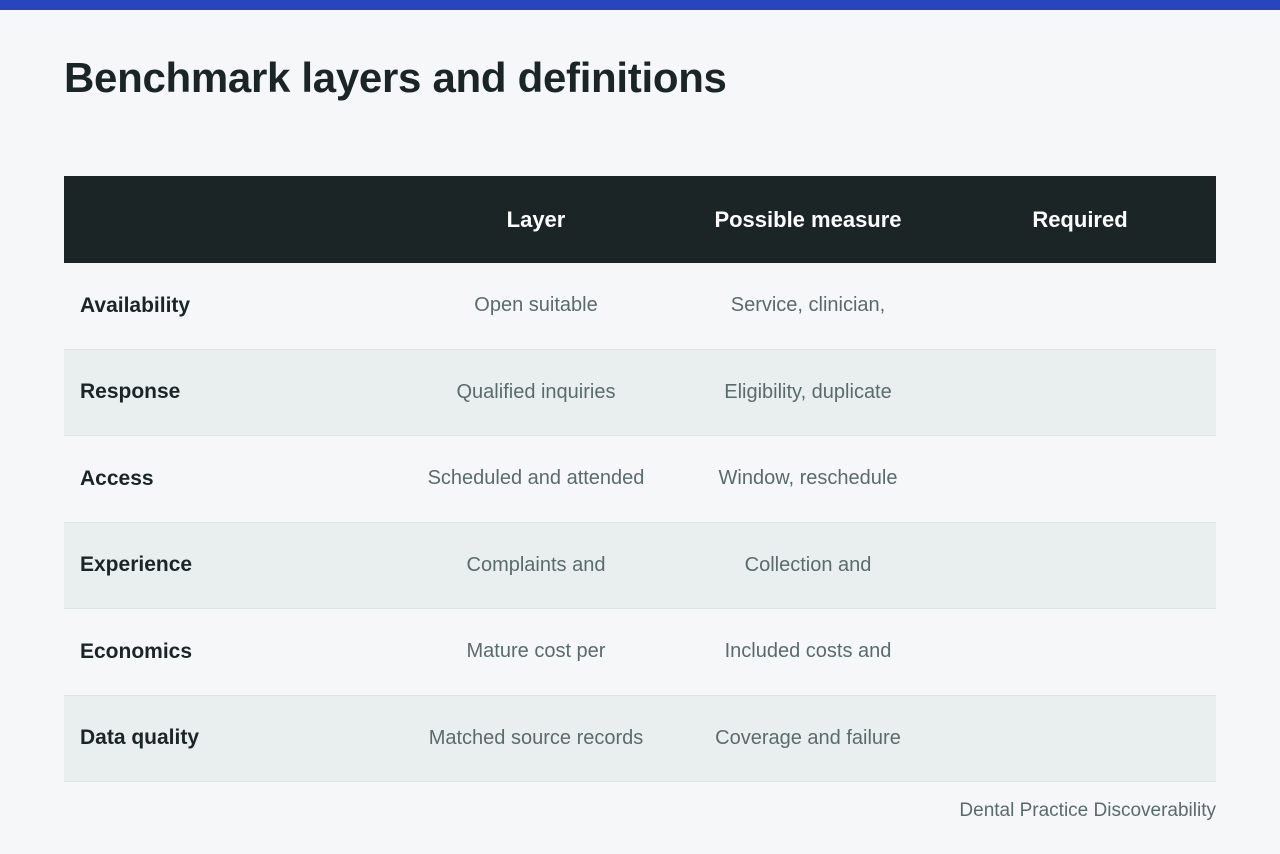  I want to click on page-title: Benchmark layers and definitions, so click(395, 77).